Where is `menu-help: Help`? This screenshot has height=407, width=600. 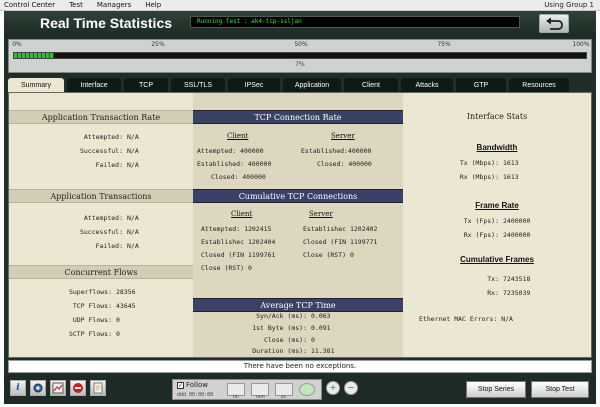
menu-help: Help is located at coordinates (153, 5).